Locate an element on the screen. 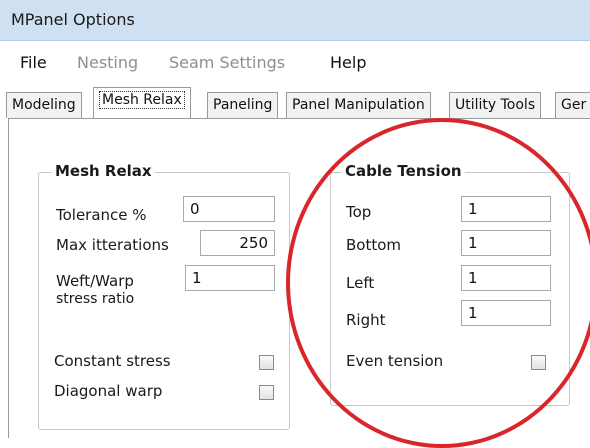 The image size is (590, 448). tolerance-label: Tolerance % is located at coordinates (101, 215).